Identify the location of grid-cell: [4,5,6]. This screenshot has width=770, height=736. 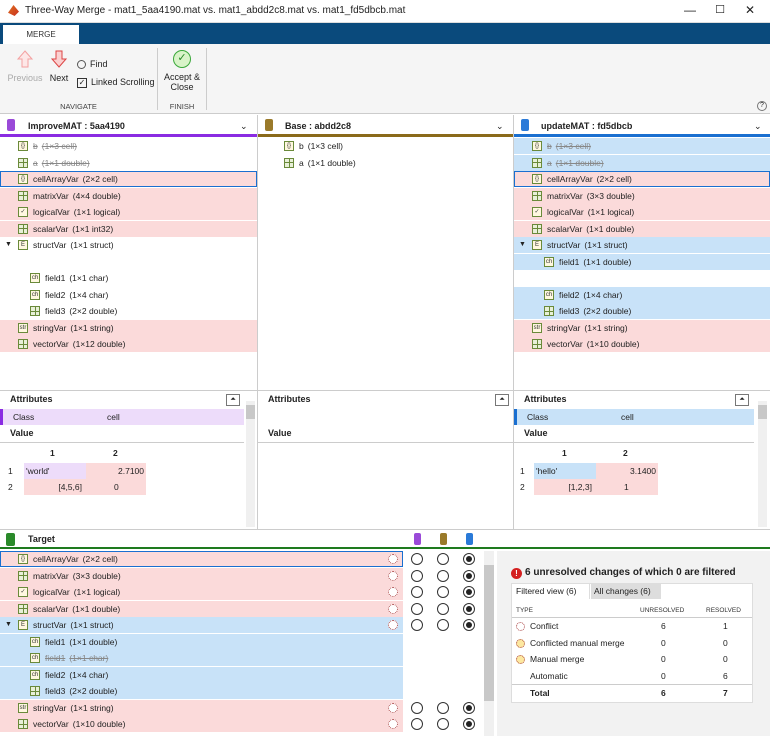
(55, 487).